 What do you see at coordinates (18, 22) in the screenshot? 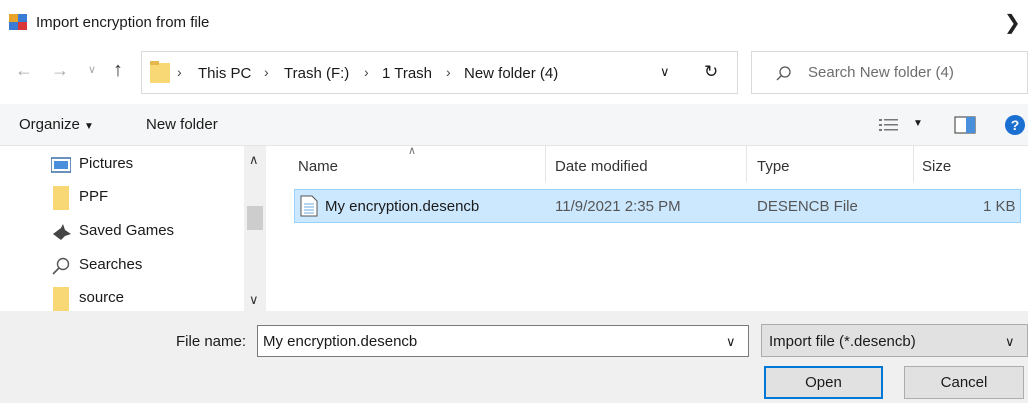
I see `app-icon` at bounding box center [18, 22].